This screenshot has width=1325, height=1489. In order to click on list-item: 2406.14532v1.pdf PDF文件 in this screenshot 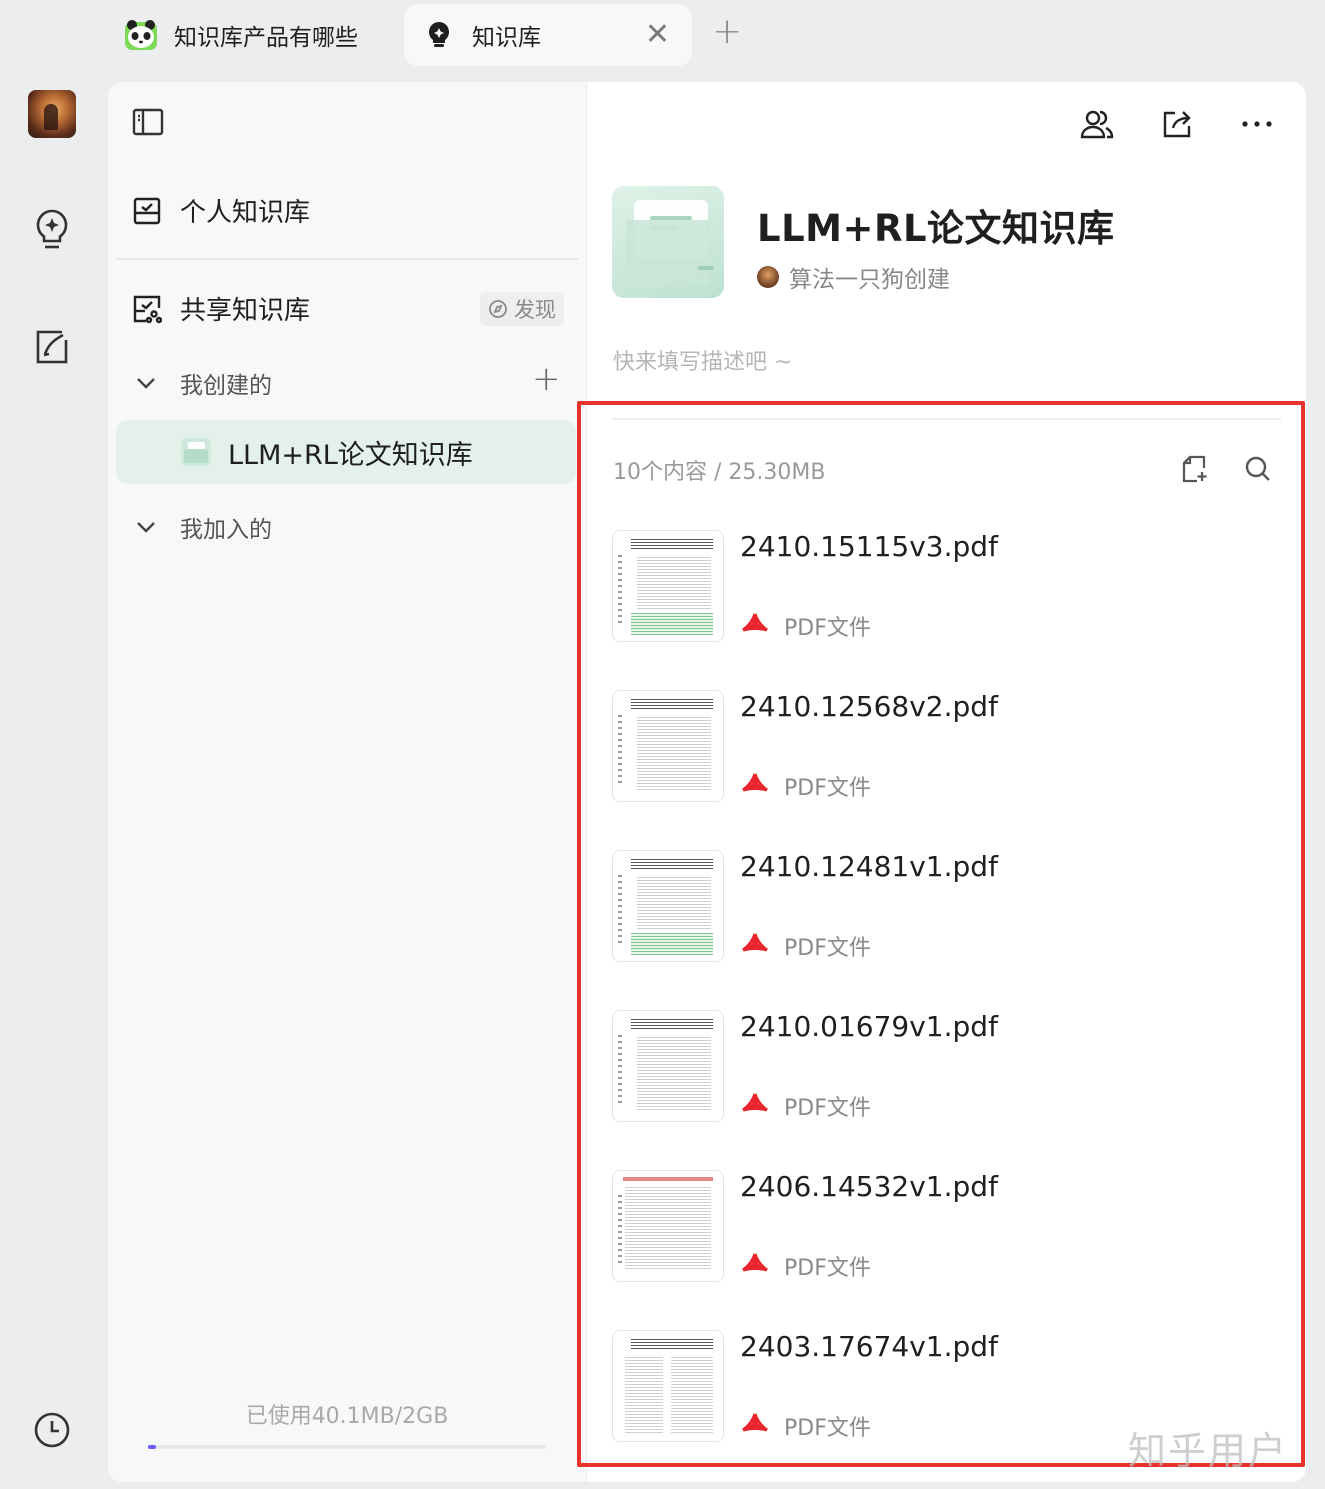, I will do `click(947, 1226)`.